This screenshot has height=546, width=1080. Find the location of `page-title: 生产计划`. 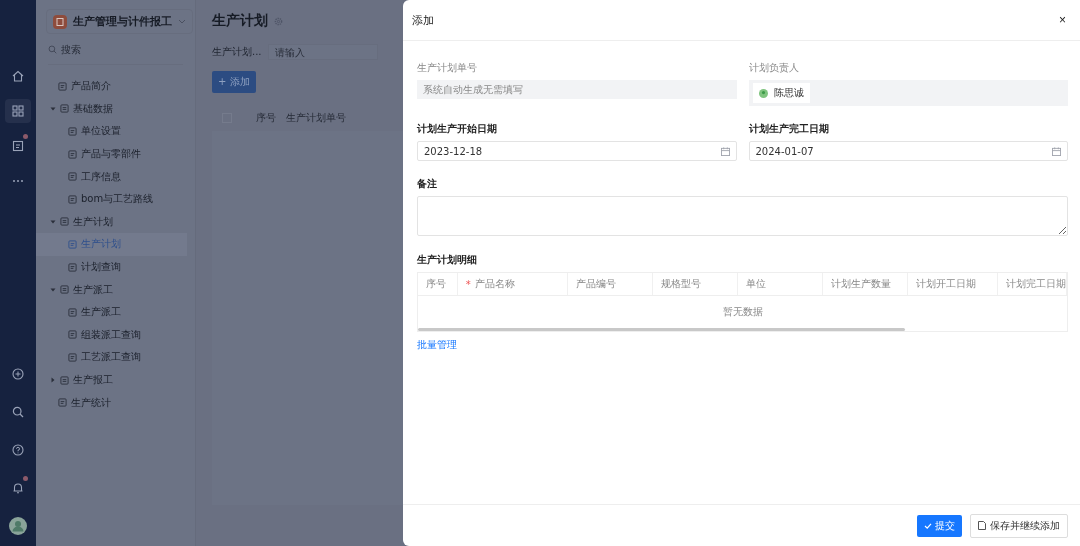

page-title: 生产计划 is located at coordinates (240, 21).